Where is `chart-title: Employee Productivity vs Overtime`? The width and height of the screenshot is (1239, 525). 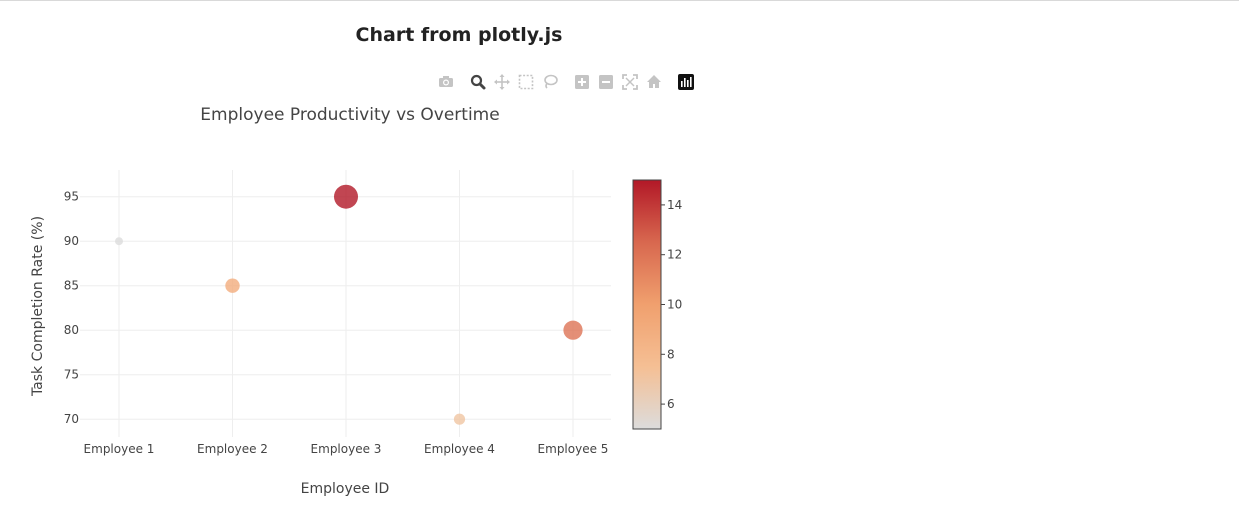
chart-title: Employee Productivity vs Overtime is located at coordinates (349, 115).